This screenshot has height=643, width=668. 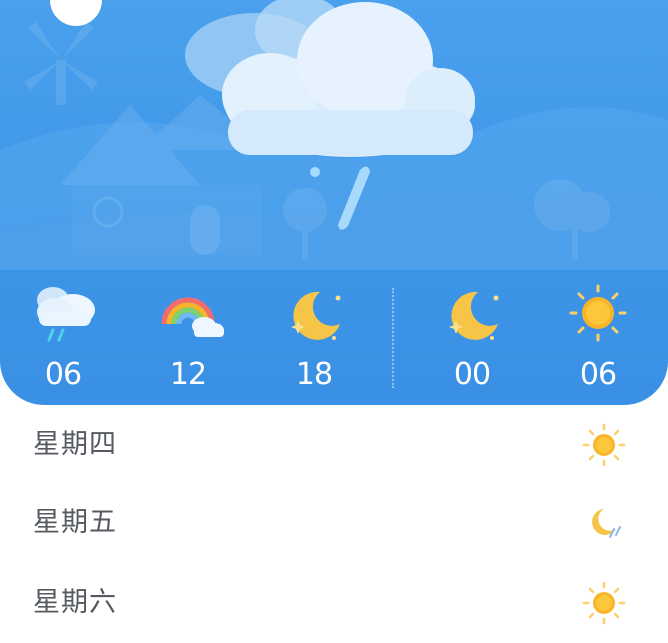 What do you see at coordinates (334, 603) in the screenshot?
I see `daily-row: 星期六` at bounding box center [334, 603].